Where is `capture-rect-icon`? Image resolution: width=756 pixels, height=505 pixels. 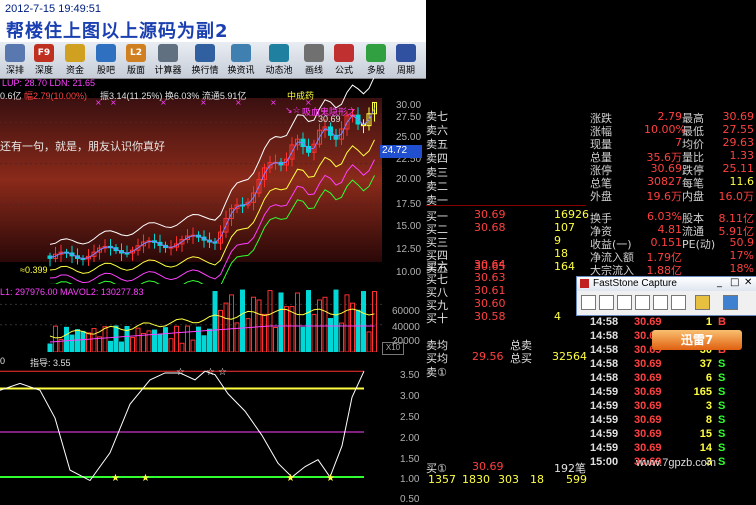 capture-rect-icon is located at coordinates (624, 302).